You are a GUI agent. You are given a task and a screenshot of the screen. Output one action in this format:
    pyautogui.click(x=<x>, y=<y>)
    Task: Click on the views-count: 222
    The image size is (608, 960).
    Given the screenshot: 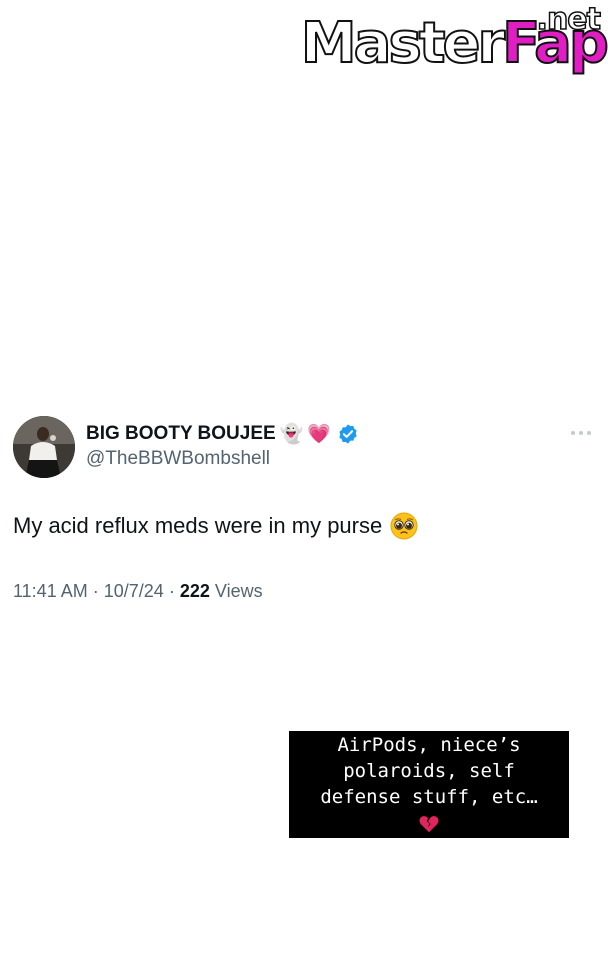 What is the action you would take?
    pyautogui.click(x=194, y=591)
    